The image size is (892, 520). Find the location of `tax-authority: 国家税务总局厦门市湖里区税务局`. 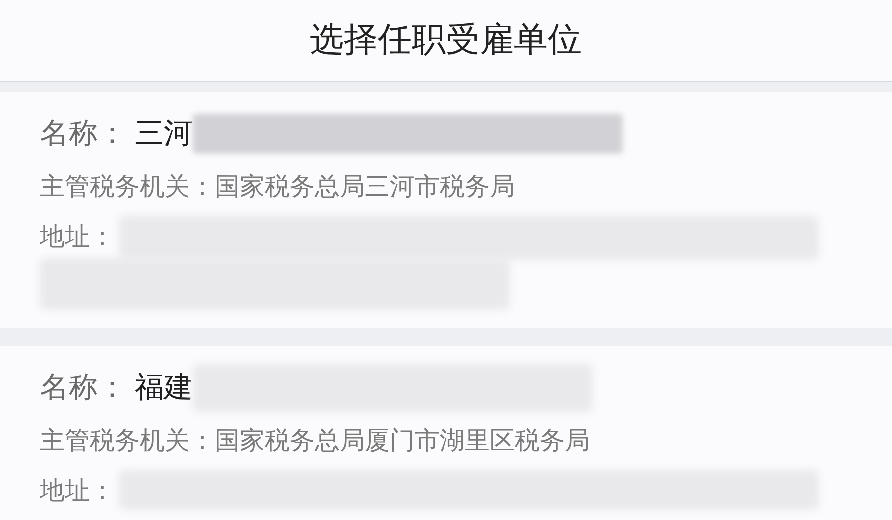

tax-authority: 国家税务总局厦门市湖里区税务局 is located at coordinates (402, 440).